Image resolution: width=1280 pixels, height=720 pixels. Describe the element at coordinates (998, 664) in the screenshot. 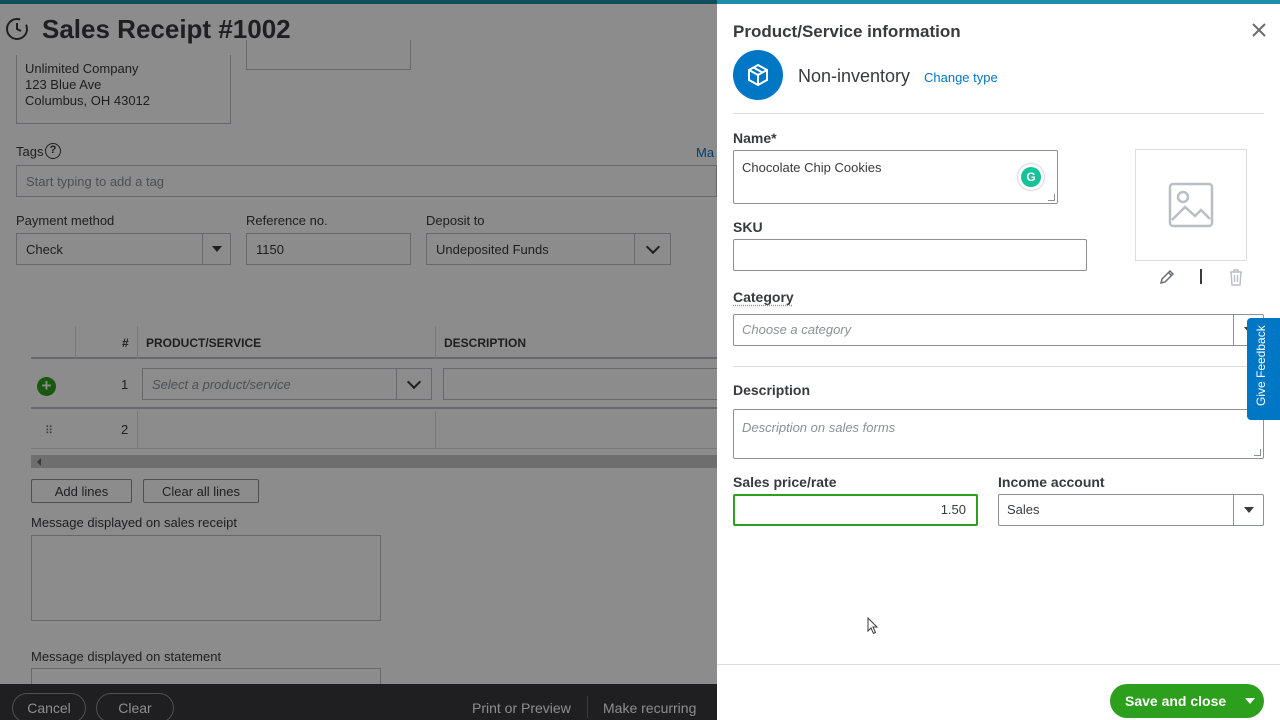

I see `footer-divider` at that location.